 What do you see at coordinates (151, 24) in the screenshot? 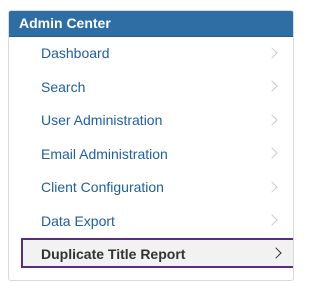
I see `admin-center-title: Admin Center` at bounding box center [151, 24].